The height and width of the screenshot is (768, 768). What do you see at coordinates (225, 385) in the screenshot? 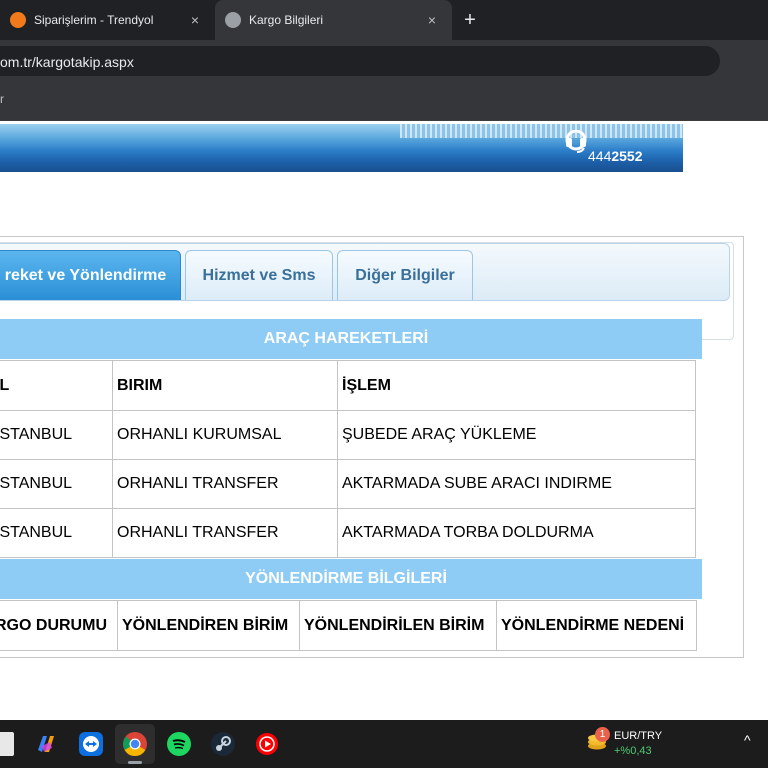
I see `column-header: BIRIM` at bounding box center [225, 385].